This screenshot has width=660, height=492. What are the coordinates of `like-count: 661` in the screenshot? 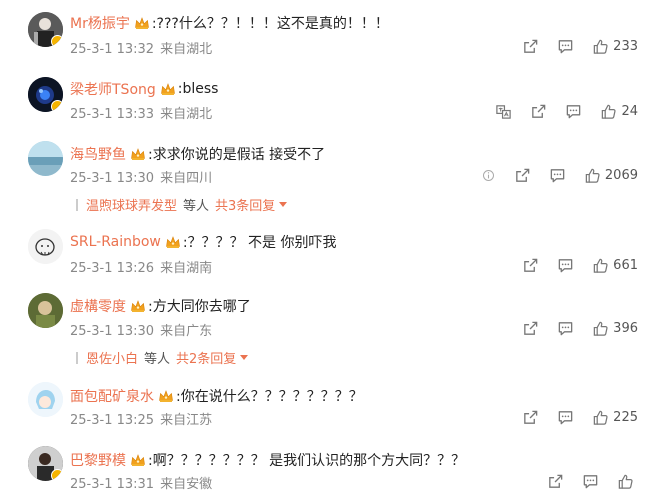 It's located at (625, 265).